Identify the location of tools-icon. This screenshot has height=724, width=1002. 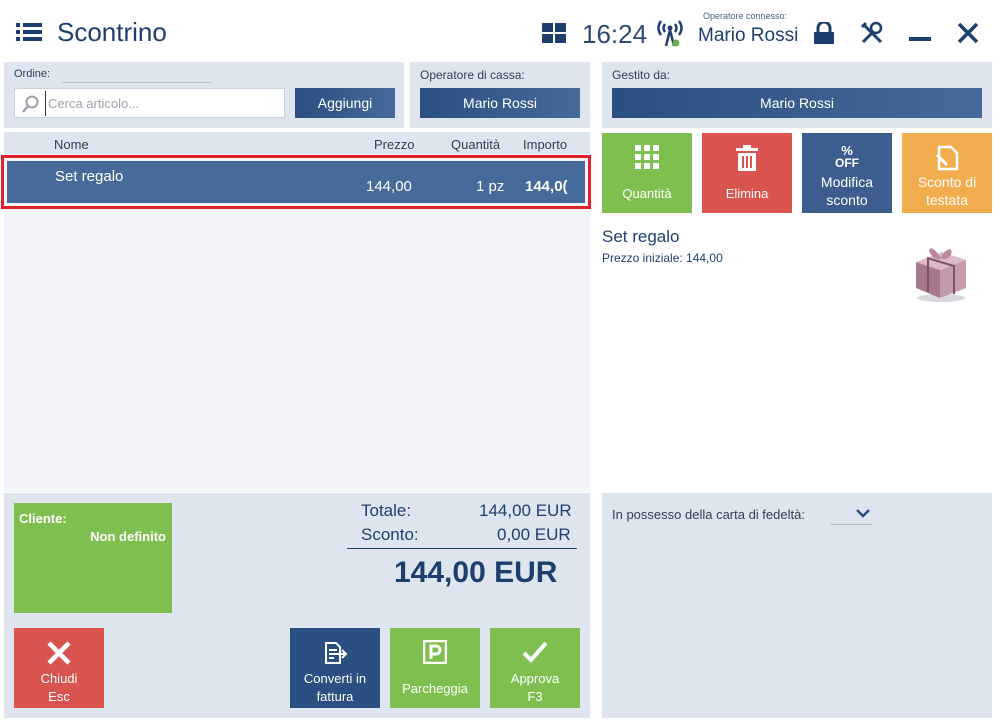
(872, 33).